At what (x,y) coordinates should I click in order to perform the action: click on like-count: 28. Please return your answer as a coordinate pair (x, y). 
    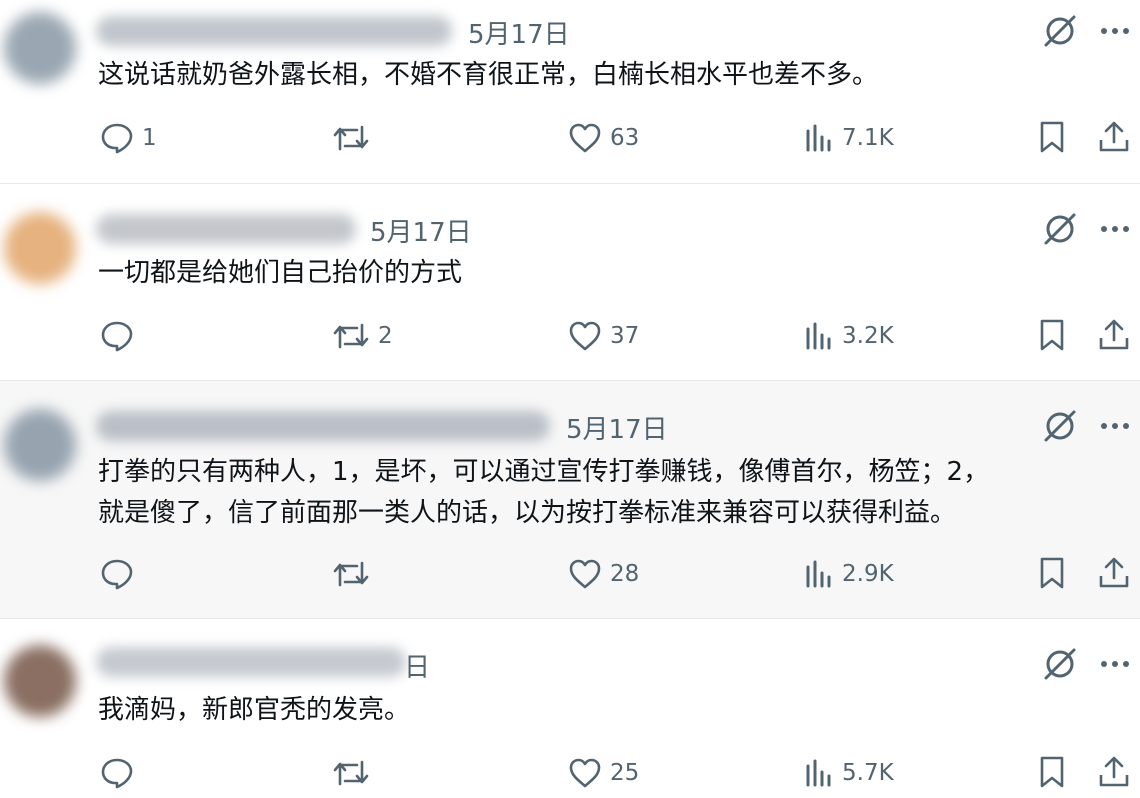
    Looking at the image, I should click on (625, 574).